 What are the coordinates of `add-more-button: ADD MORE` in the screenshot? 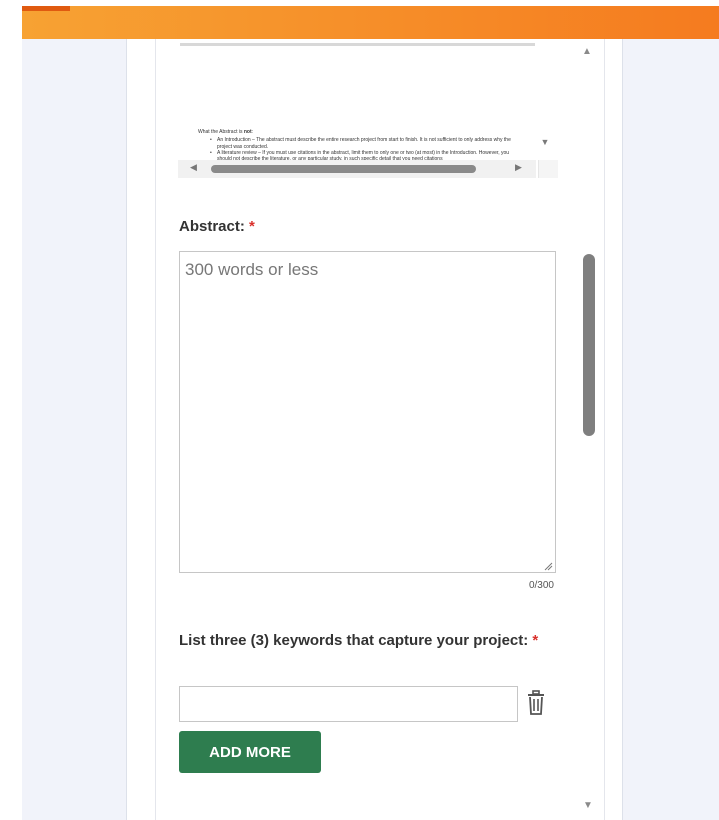 It's located at (250, 752).